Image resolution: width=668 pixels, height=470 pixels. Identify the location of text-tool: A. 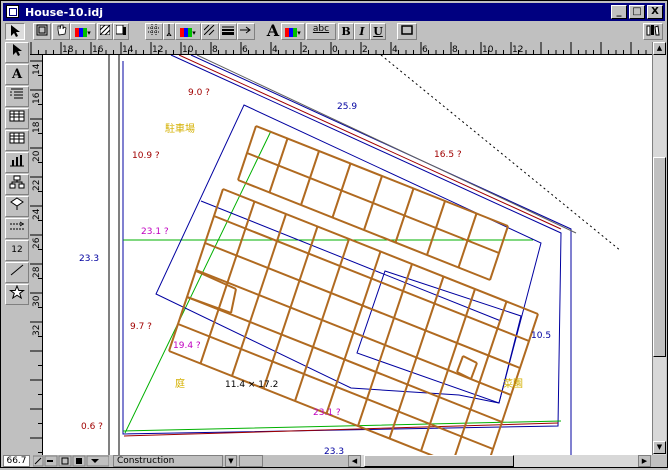
(17, 74).